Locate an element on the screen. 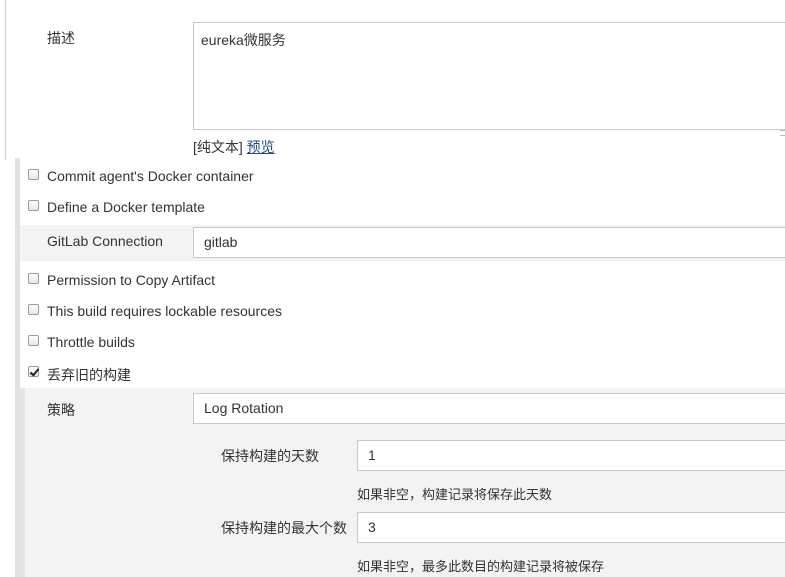 The width and height of the screenshot is (785, 577). strategy-label: 策略 is located at coordinates (61, 410).